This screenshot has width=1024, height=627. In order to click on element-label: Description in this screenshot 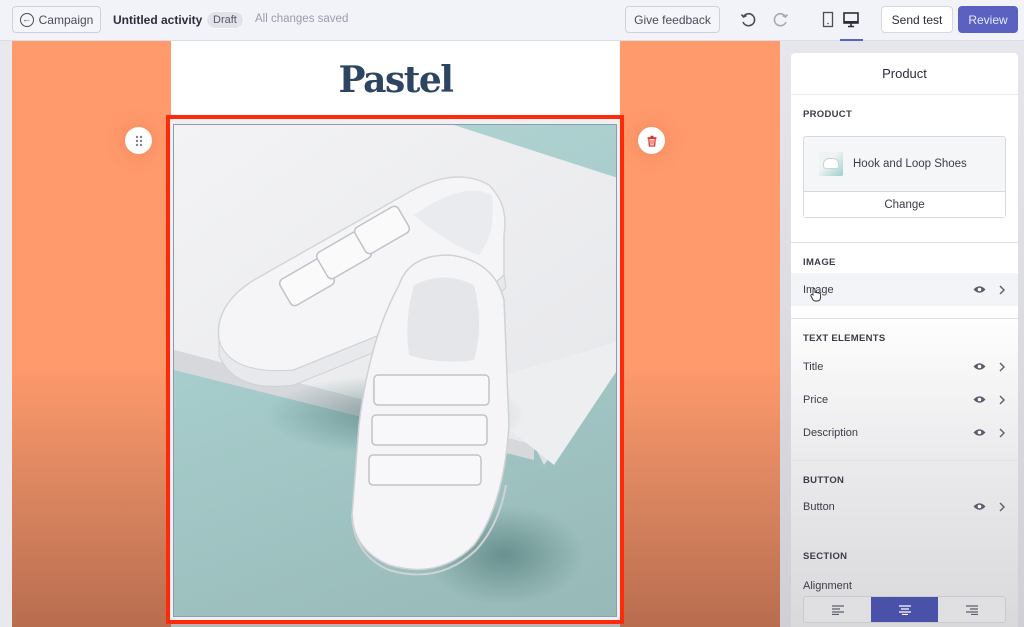, I will do `click(831, 432)`.